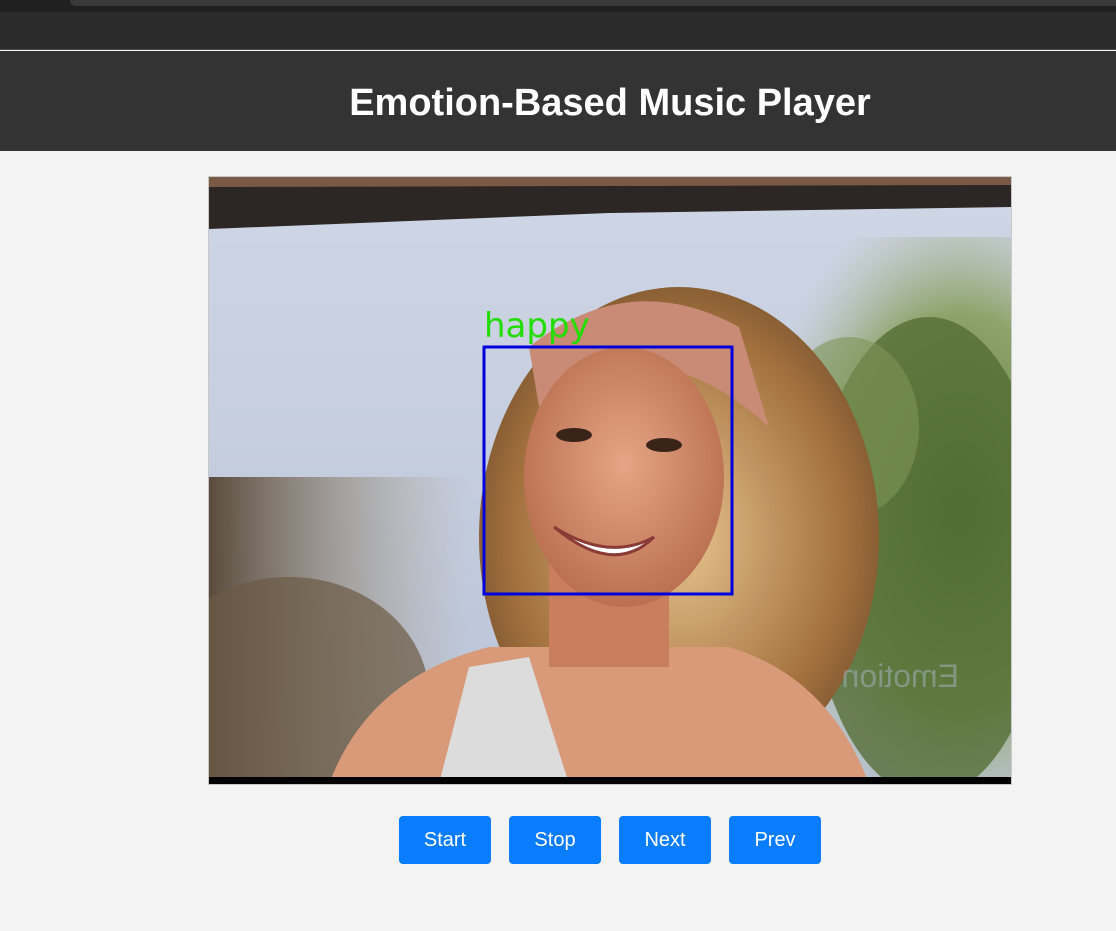 This screenshot has height=931, width=1116. Describe the element at coordinates (445, 840) in the screenshot. I see `start-button: Start` at that location.